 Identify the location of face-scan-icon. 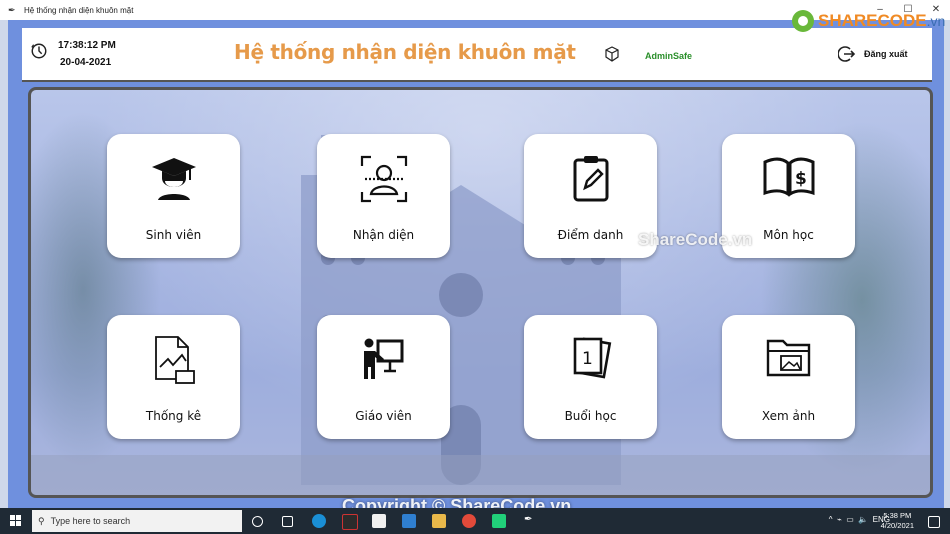
(383, 179).